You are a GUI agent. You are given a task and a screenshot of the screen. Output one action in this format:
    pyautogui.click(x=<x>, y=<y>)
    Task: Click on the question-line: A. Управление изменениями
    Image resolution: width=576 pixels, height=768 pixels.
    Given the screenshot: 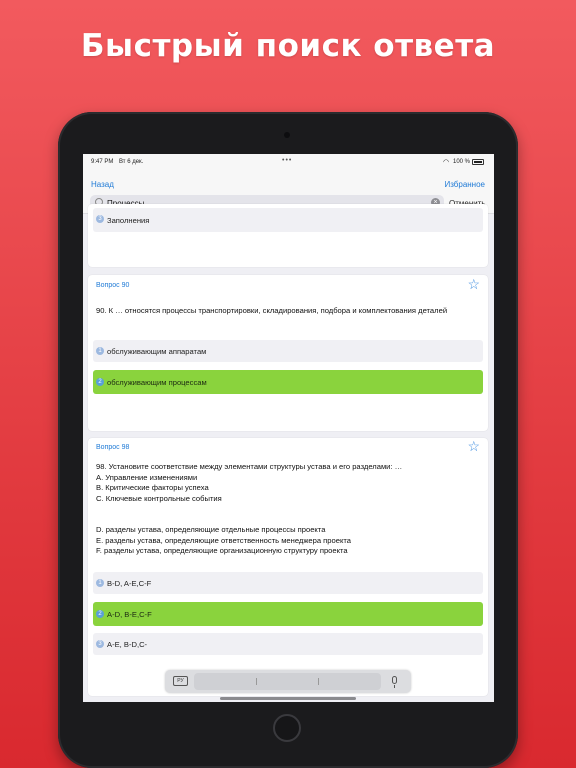 What is the action you would take?
    pyautogui.click(x=147, y=477)
    